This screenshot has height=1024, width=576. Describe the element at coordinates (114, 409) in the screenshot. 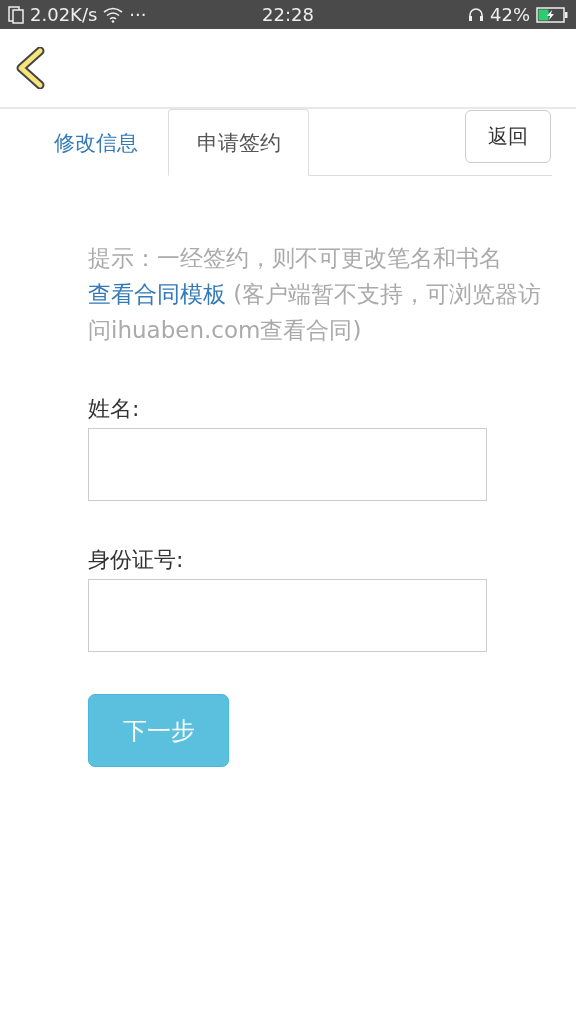

I see `field-label: 姓名:` at that location.